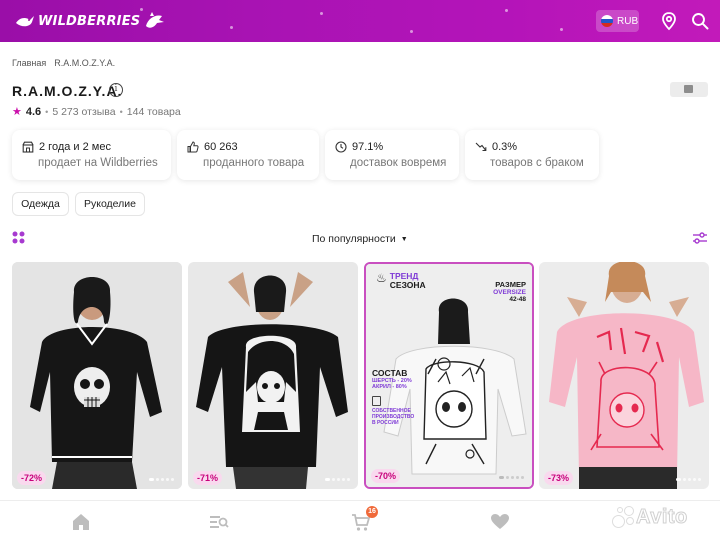 This screenshot has height=540, width=720. Describe the element at coordinates (390, 373) in the screenshot. I see `promo-composition-title: СОСТАВ` at that location.